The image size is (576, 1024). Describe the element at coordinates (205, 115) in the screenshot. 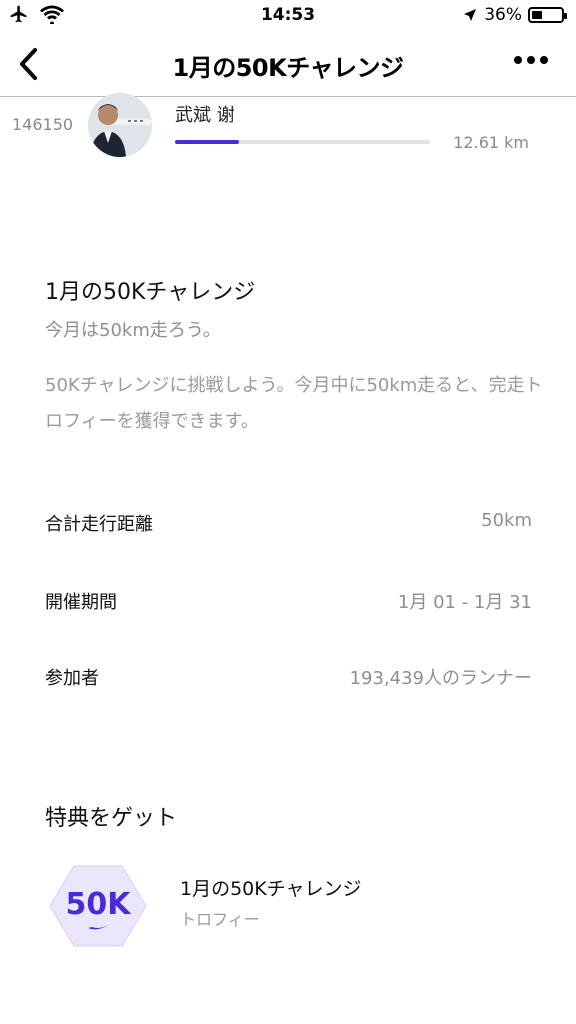

I see `runner-name: 武斌 谢` at that location.